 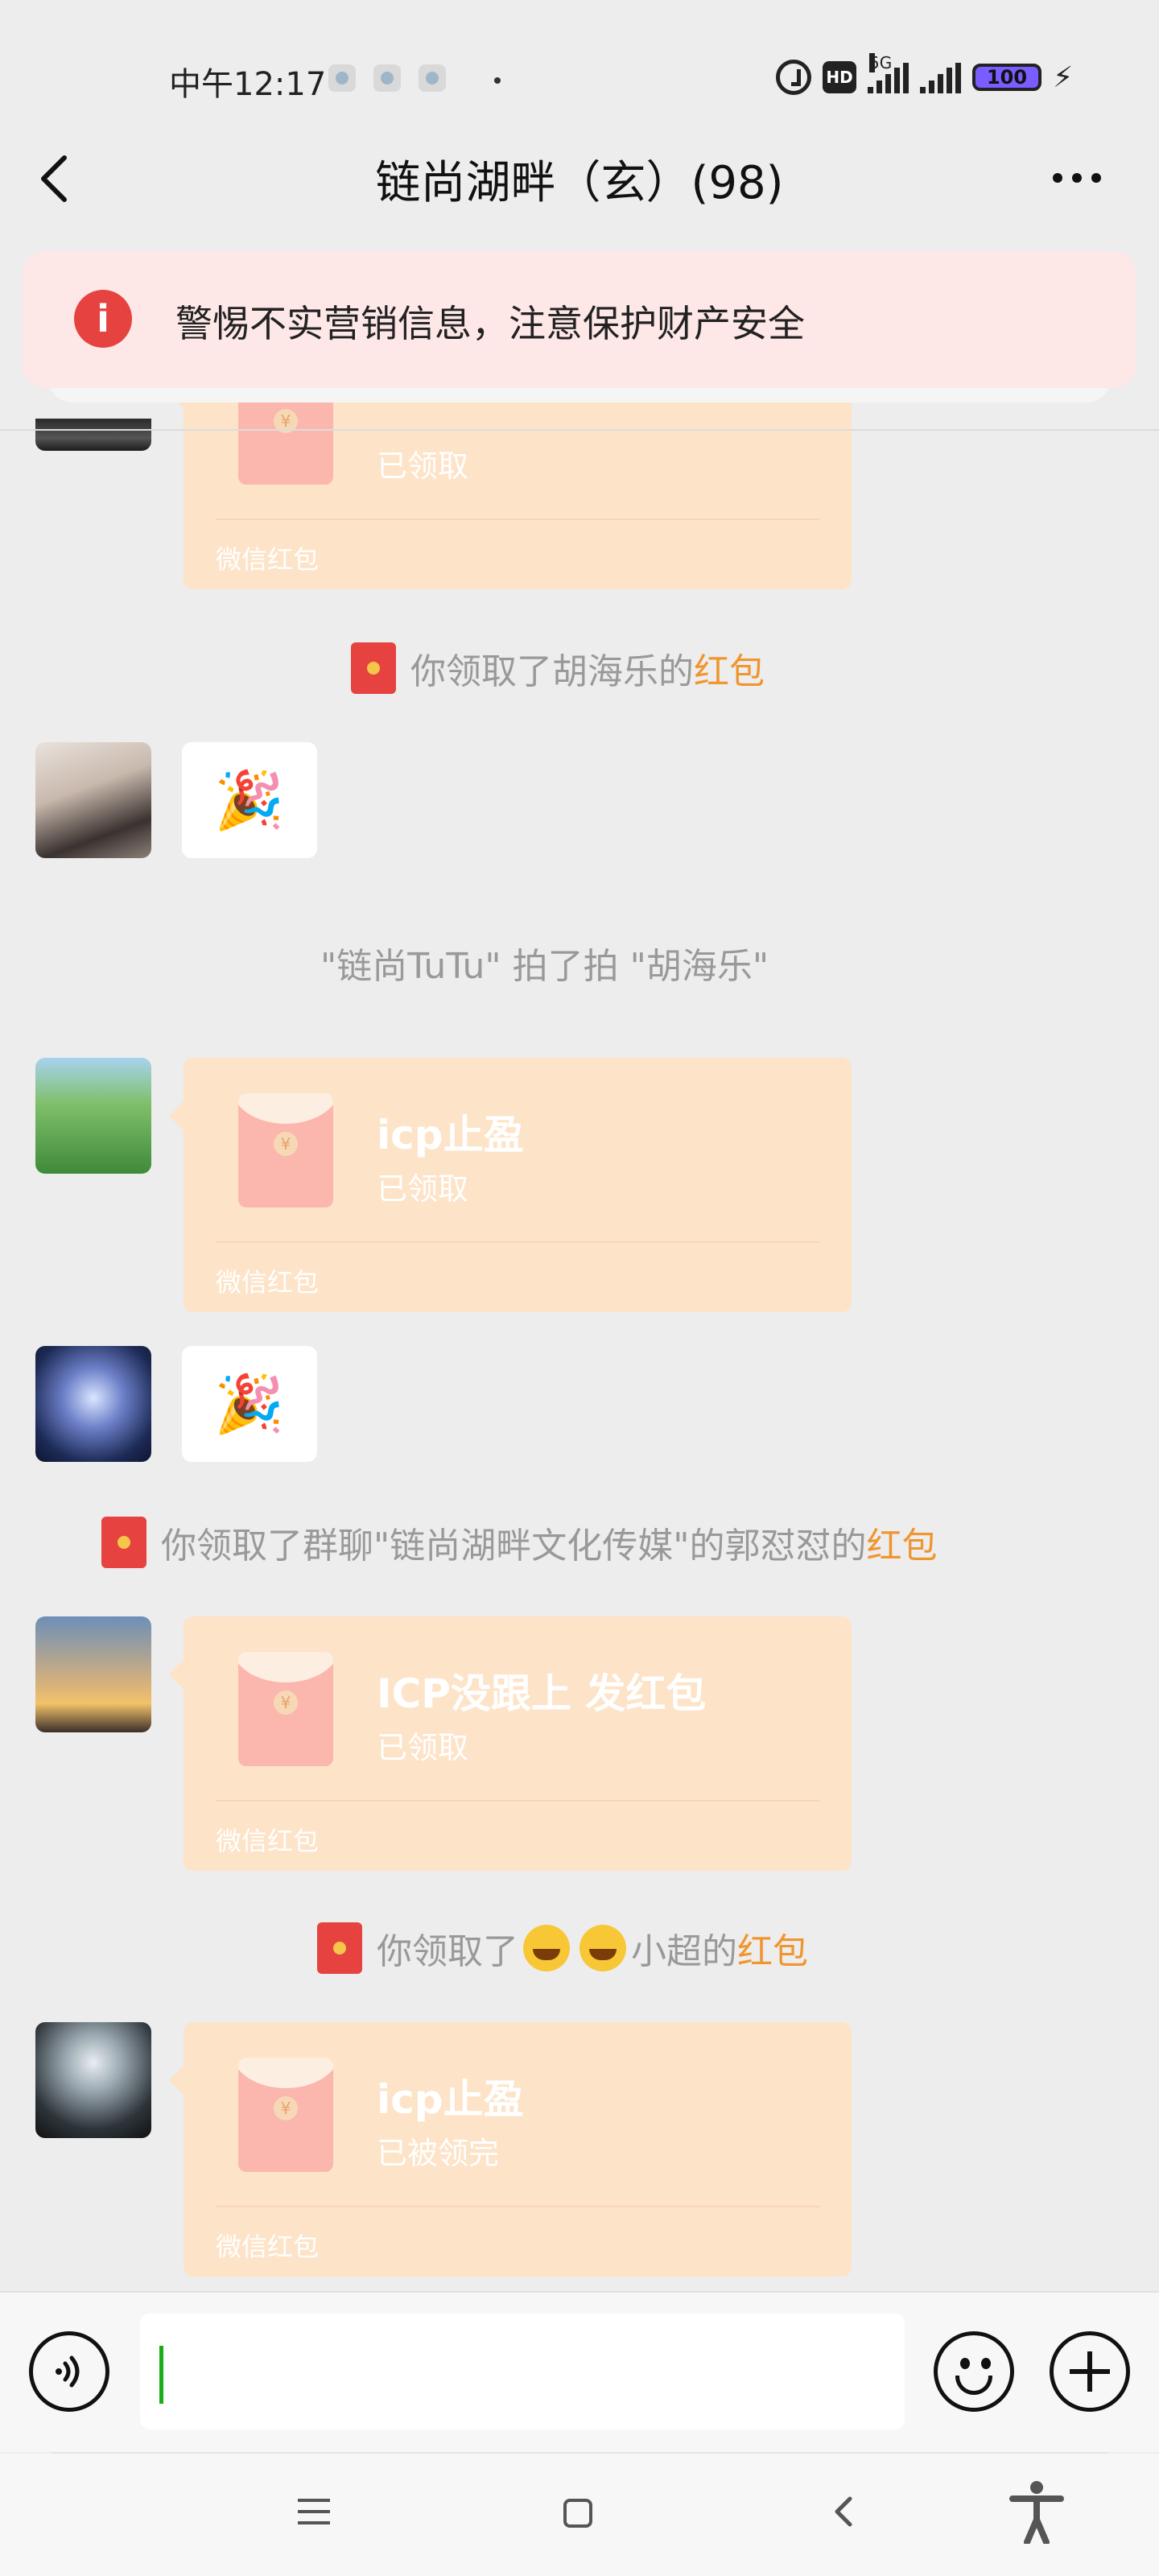 What do you see at coordinates (314, 2511) in the screenshot?
I see `menu-icon` at bounding box center [314, 2511].